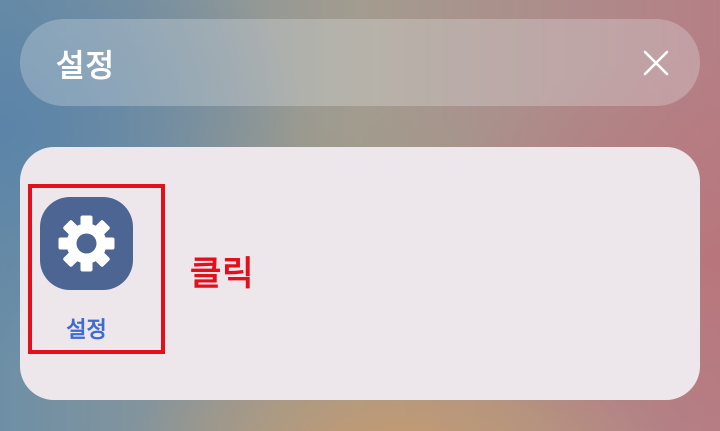 Image resolution: width=720 pixels, height=431 pixels. What do you see at coordinates (85, 62) in the screenshot?
I see `search-query: 설정` at bounding box center [85, 62].